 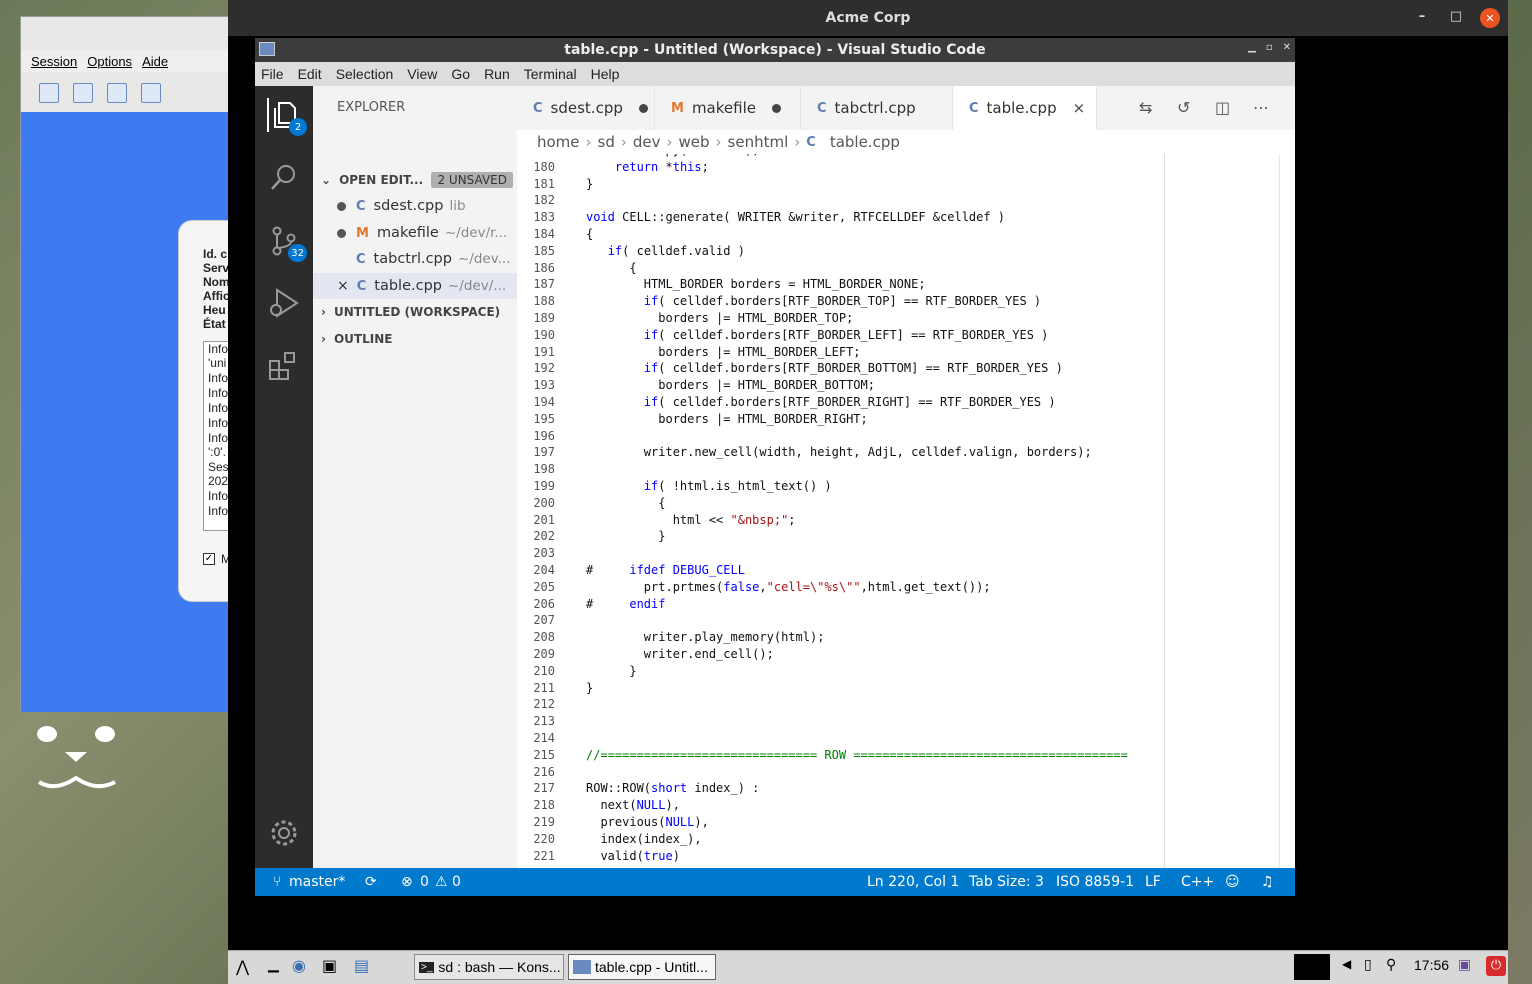 What do you see at coordinates (586, 108) in the screenshot?
I see `tab-sdest: C sdest.cpp` at bounding box center [586, 108].